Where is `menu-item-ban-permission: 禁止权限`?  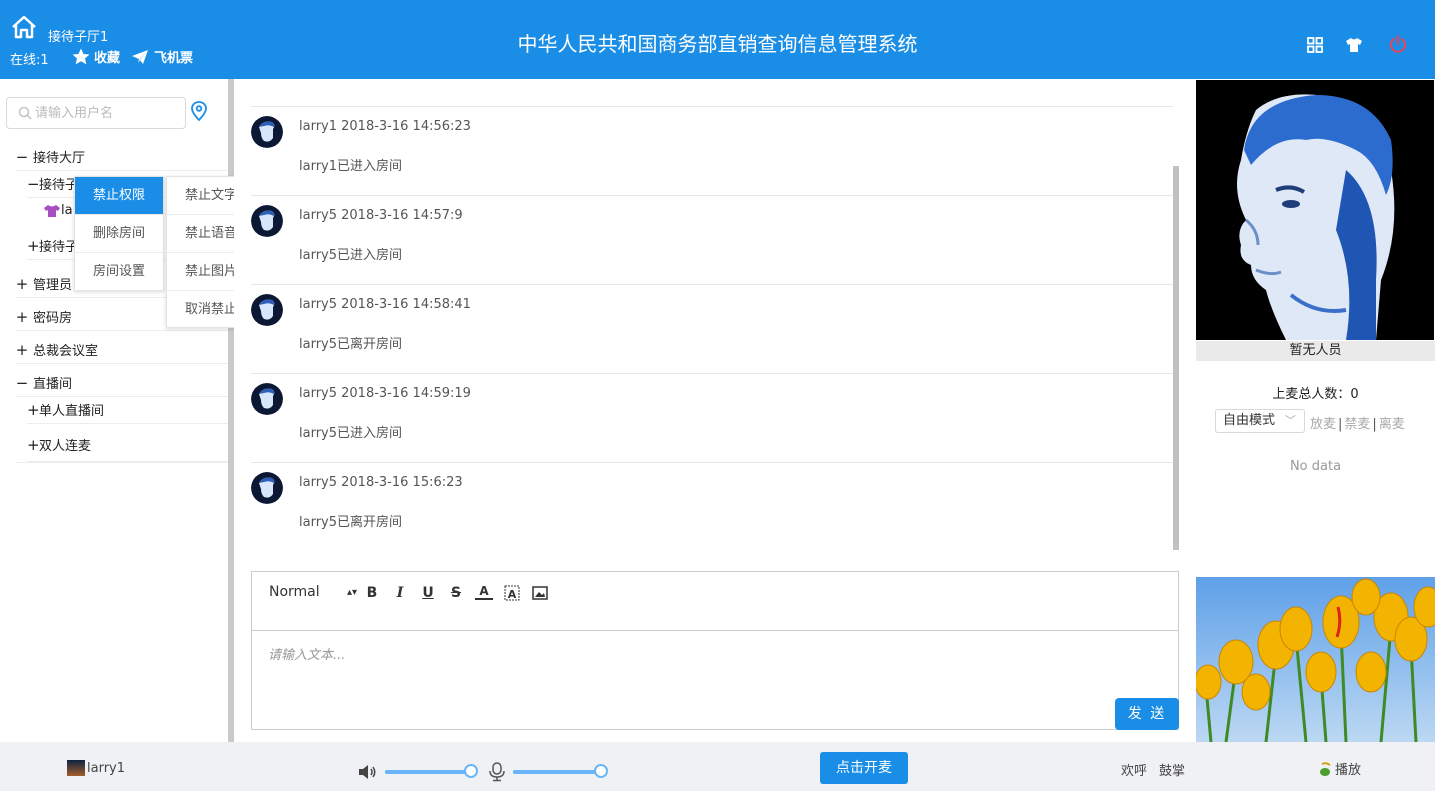 menu-item-ban-permission: 禁止权限 is located at coordinates (119, 196).